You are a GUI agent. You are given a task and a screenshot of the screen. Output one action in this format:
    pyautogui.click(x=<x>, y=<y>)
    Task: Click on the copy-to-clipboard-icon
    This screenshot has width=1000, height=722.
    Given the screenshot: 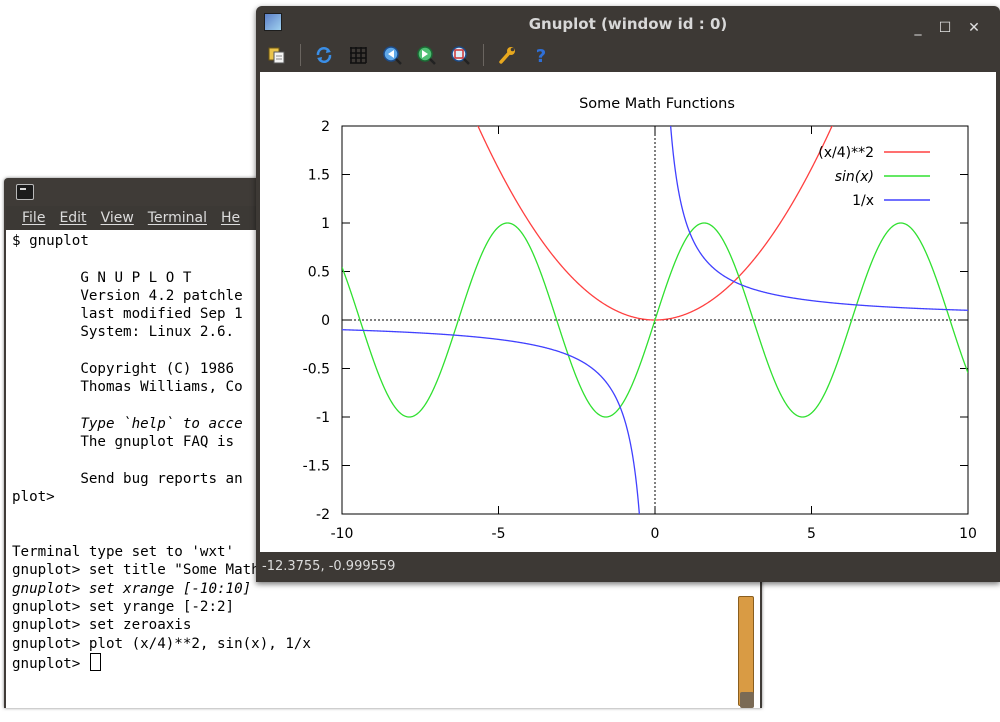 What is the action you would take?
    pyautogui.click(x=277, y=55)
    